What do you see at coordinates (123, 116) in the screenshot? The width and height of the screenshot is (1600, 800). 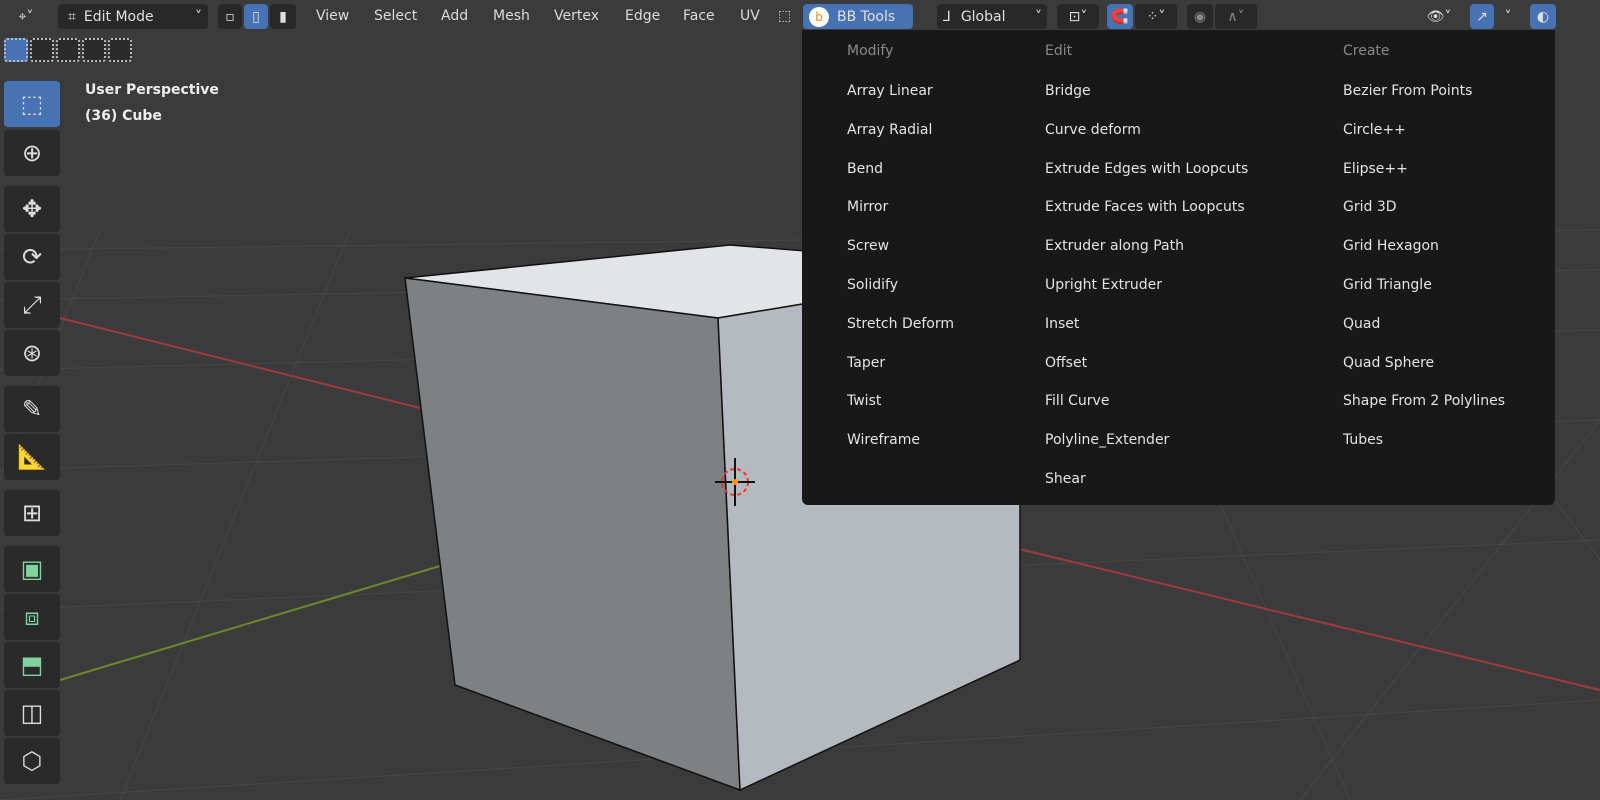 I see `object-info: (36) Cube` at bounding box center [123, 116].